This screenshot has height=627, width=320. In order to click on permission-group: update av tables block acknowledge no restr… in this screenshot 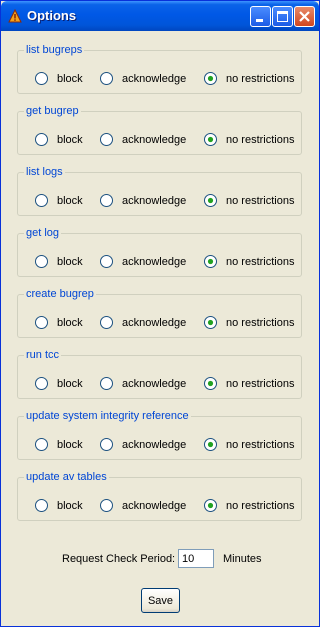, I will do `click(159, 495)`.